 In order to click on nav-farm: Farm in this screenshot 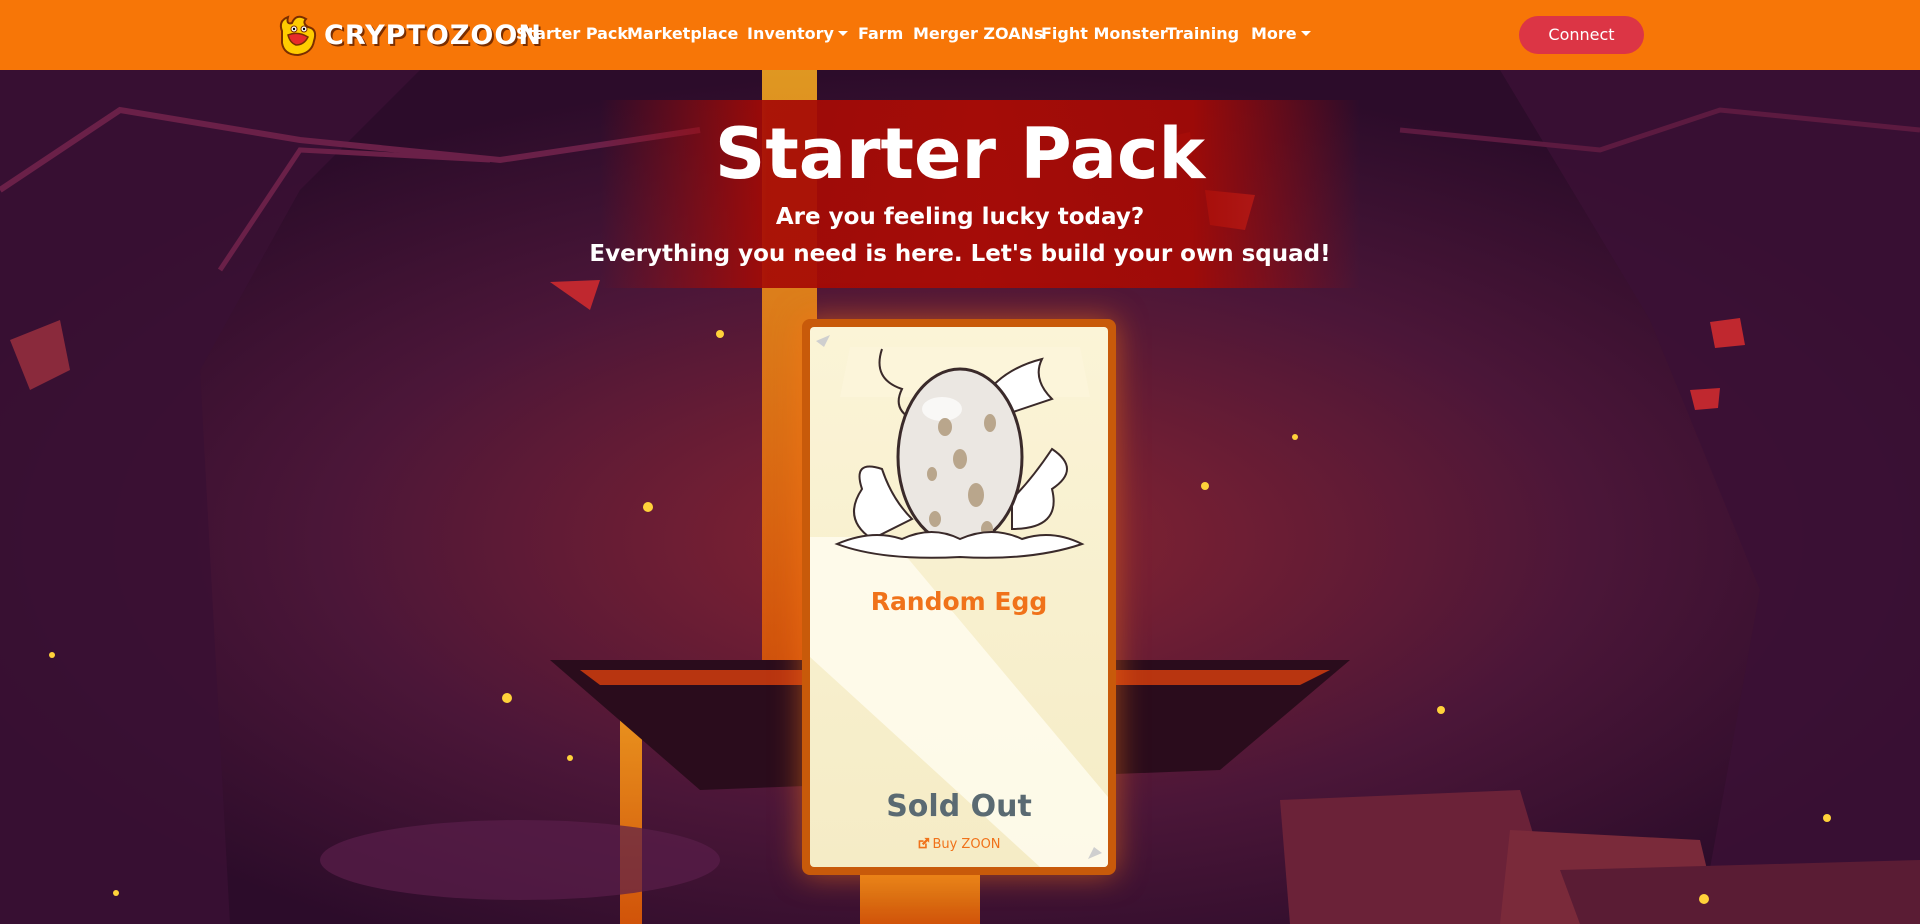, I will do `click(880, 33)`.